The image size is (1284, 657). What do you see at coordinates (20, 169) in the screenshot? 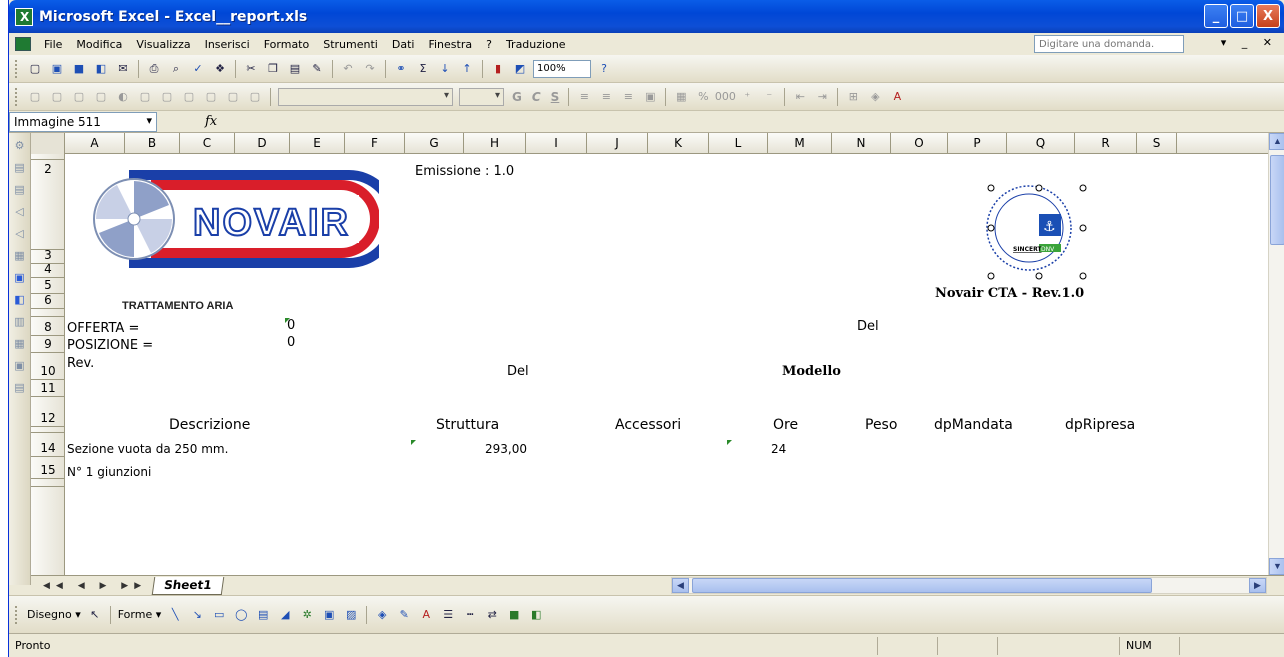
I see `left-tool-icon-2: ▤` at bounding box center [20, 169].